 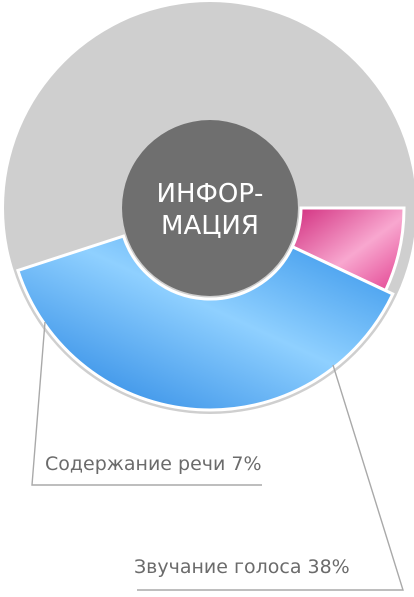 What do you see at coordinates (210, 226) in the screenshot?
I see `center-title-line2: МАЦИЯ` at bounding box center [210, 226].